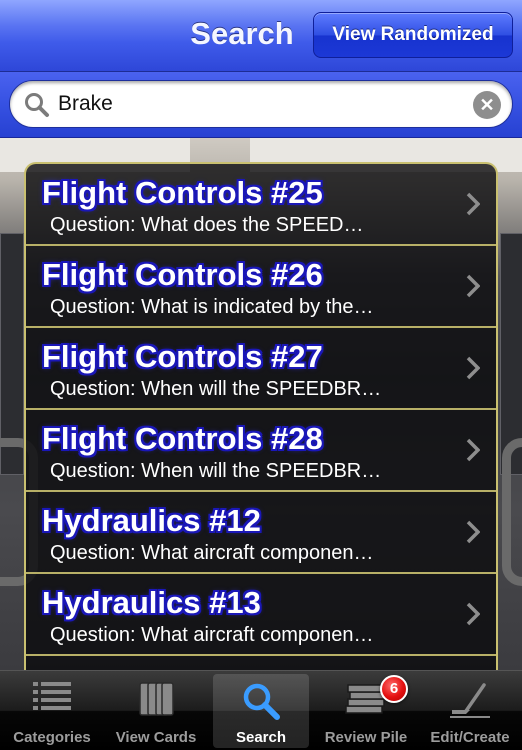 The height and width of the screenshot is (750, 522). Describe the element at coordinates (182, 192) in the screenshot. I see `result-title: Flight Controls #25` at that location.